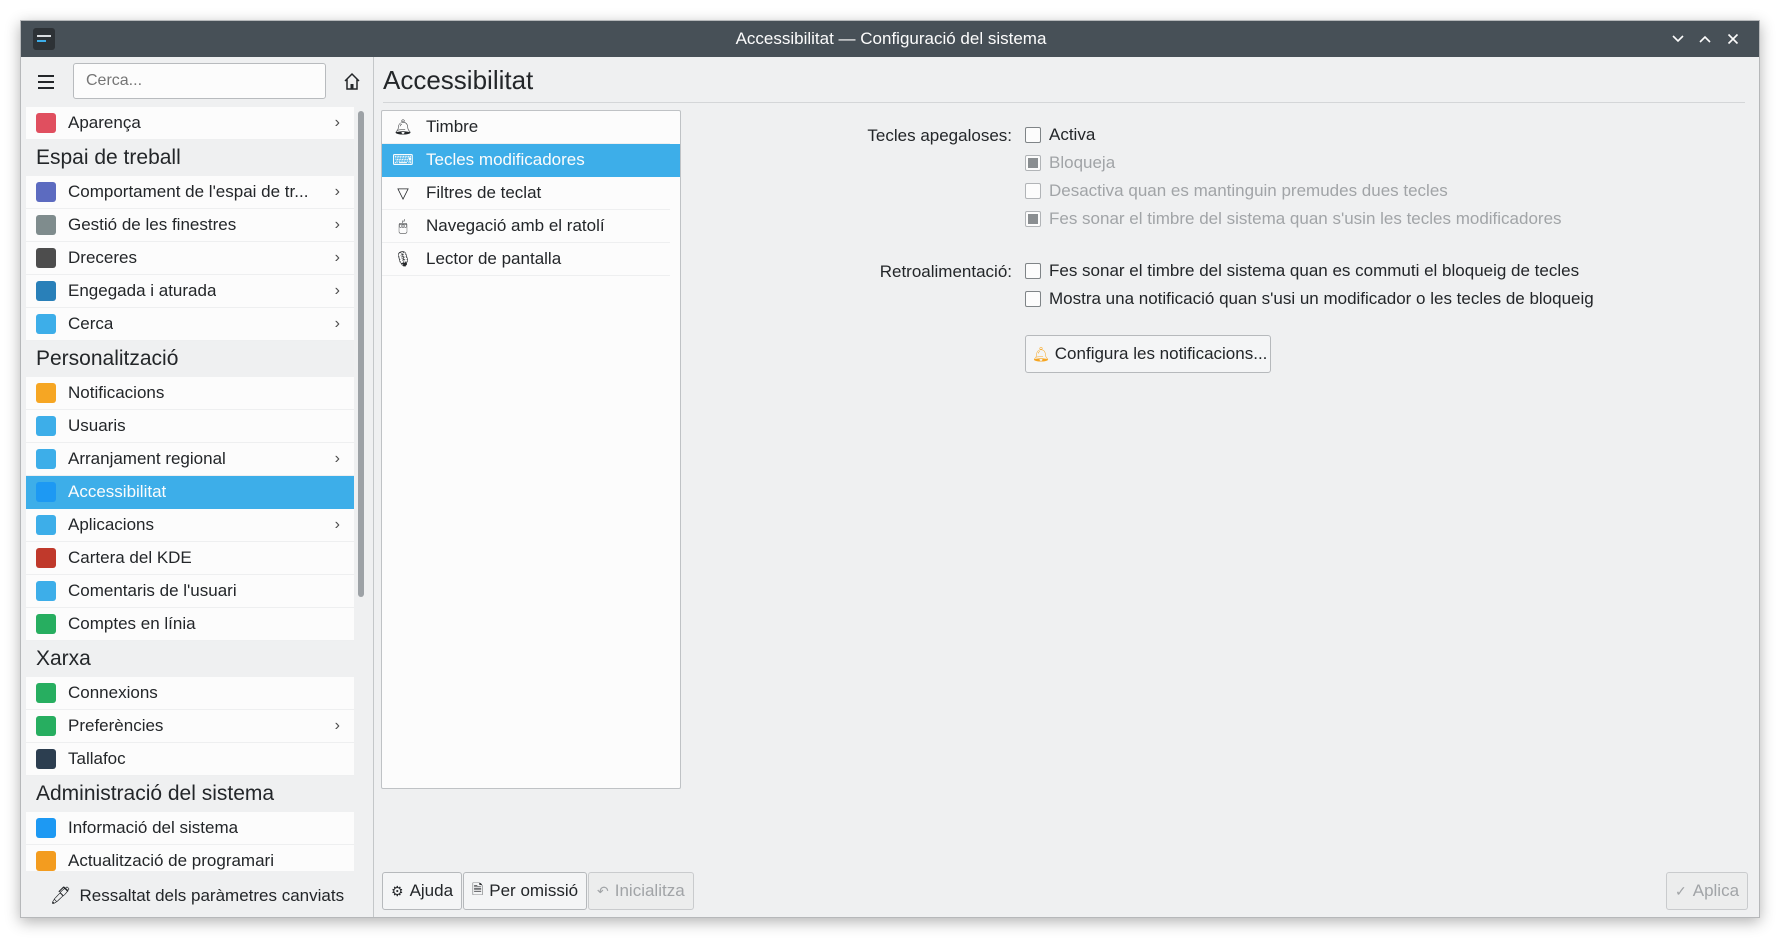  What do you see at coordinates (111, 524) in the screenshot?
I see `sidebar-item-label: Aplicacions` at bounding box center [111, 524].